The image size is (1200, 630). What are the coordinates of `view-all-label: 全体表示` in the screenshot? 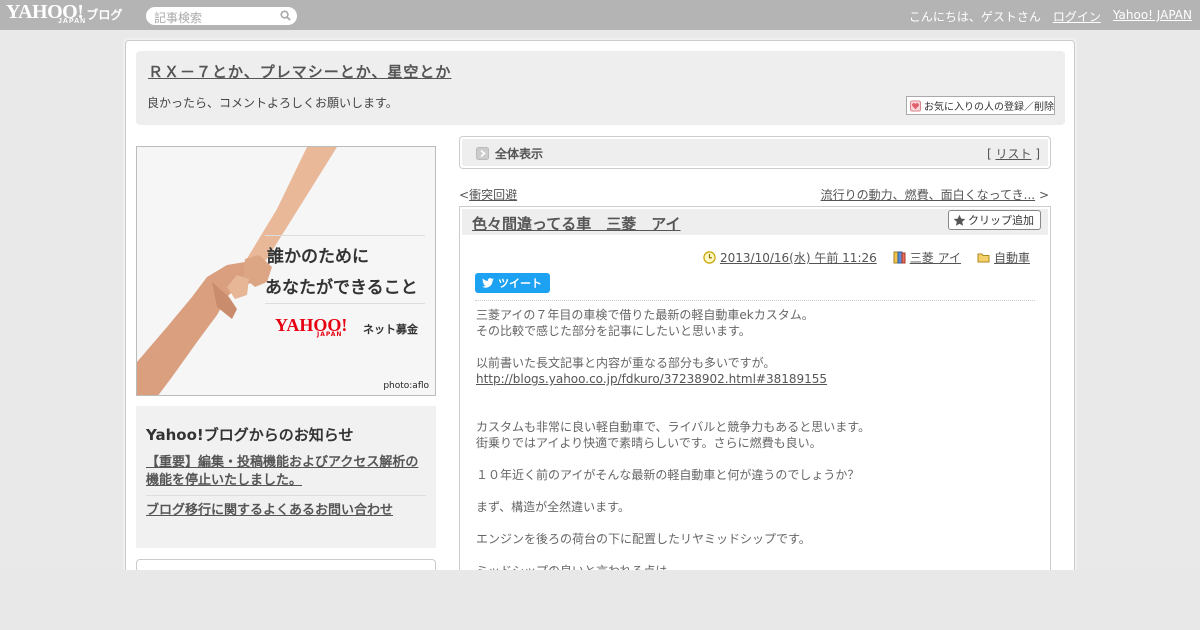 It's located at (519, 154).